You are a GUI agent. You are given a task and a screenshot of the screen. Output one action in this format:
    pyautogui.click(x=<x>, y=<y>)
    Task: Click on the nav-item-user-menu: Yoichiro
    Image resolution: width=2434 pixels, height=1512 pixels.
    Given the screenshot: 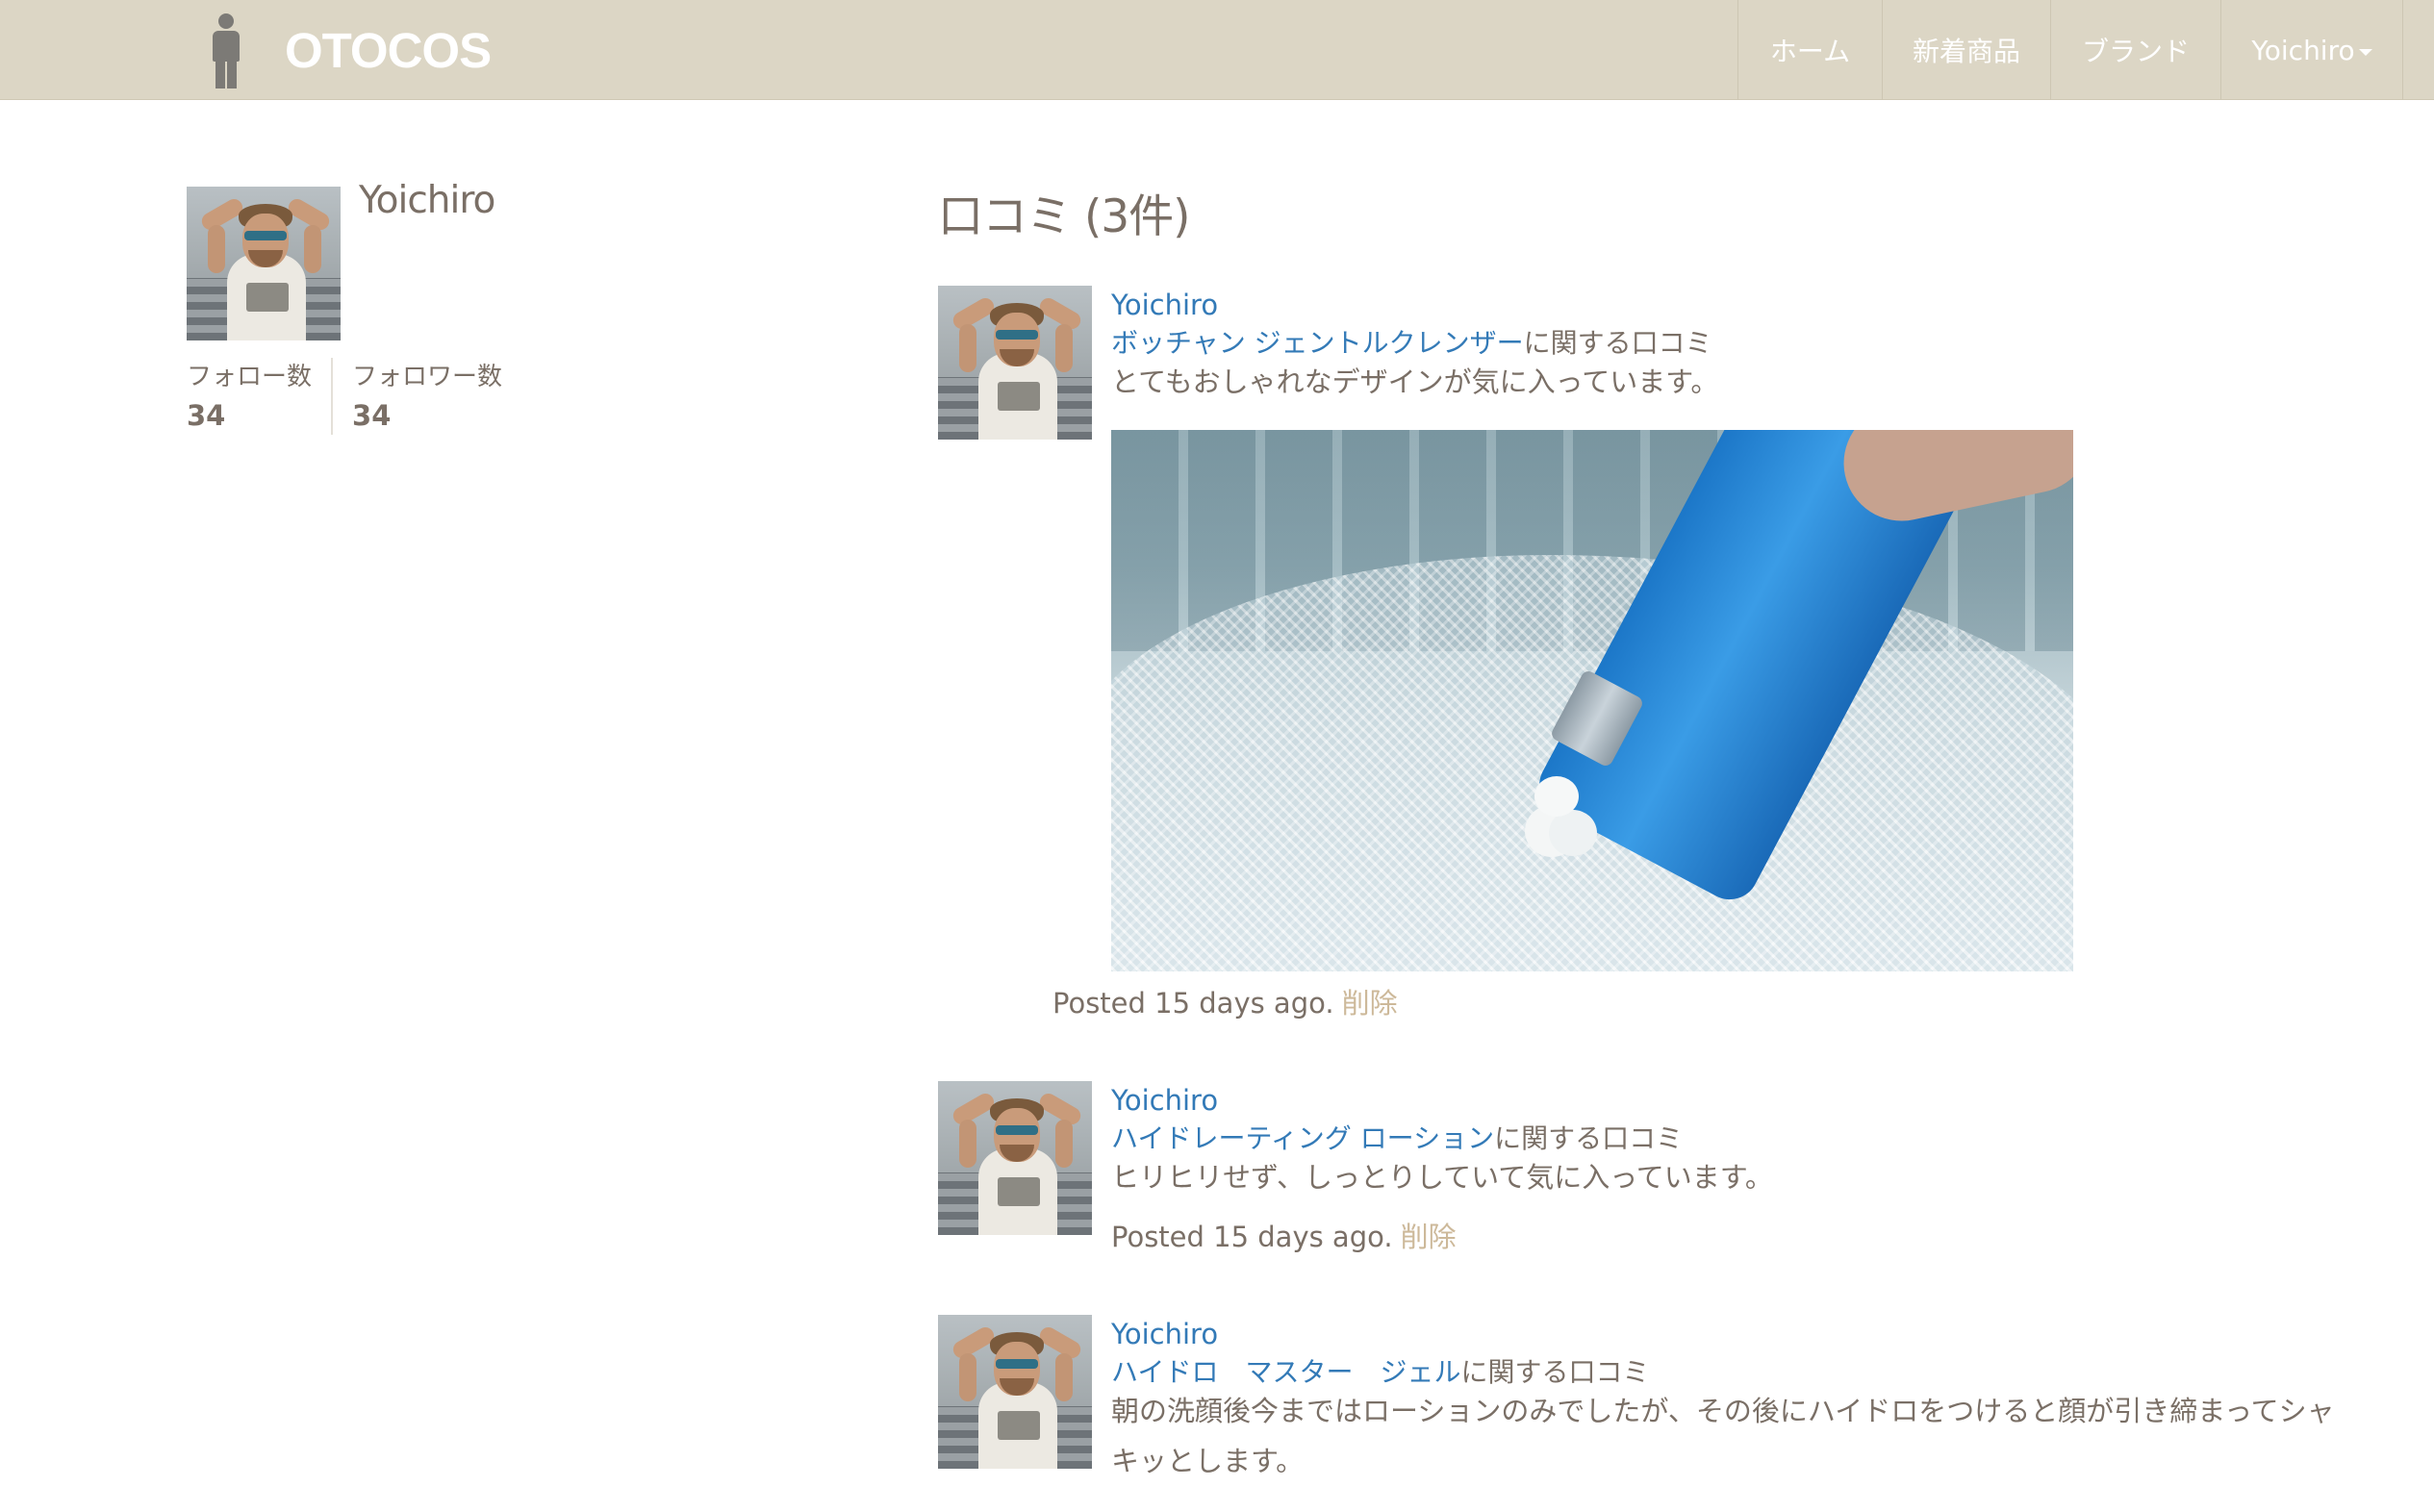 What is the action you would take?
    pyautogui.click(x=2311, y=50)
    